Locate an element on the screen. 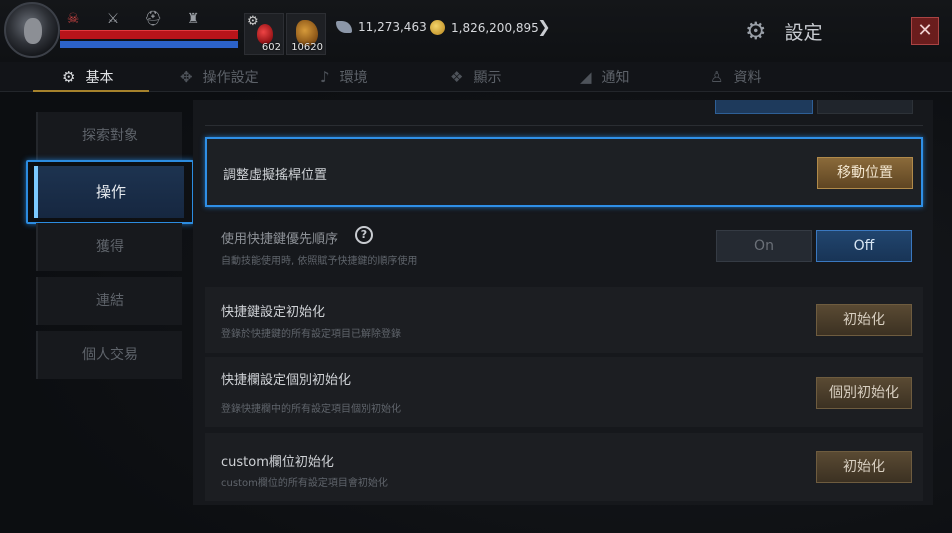 The image size is (952, 533). tab-bar: ⚙ 基本 ✥ 操作設定 ♪ 環境 ❖ 顯示 ◢ 通知 ♙ 資料 is located at coordinates (476, 77).